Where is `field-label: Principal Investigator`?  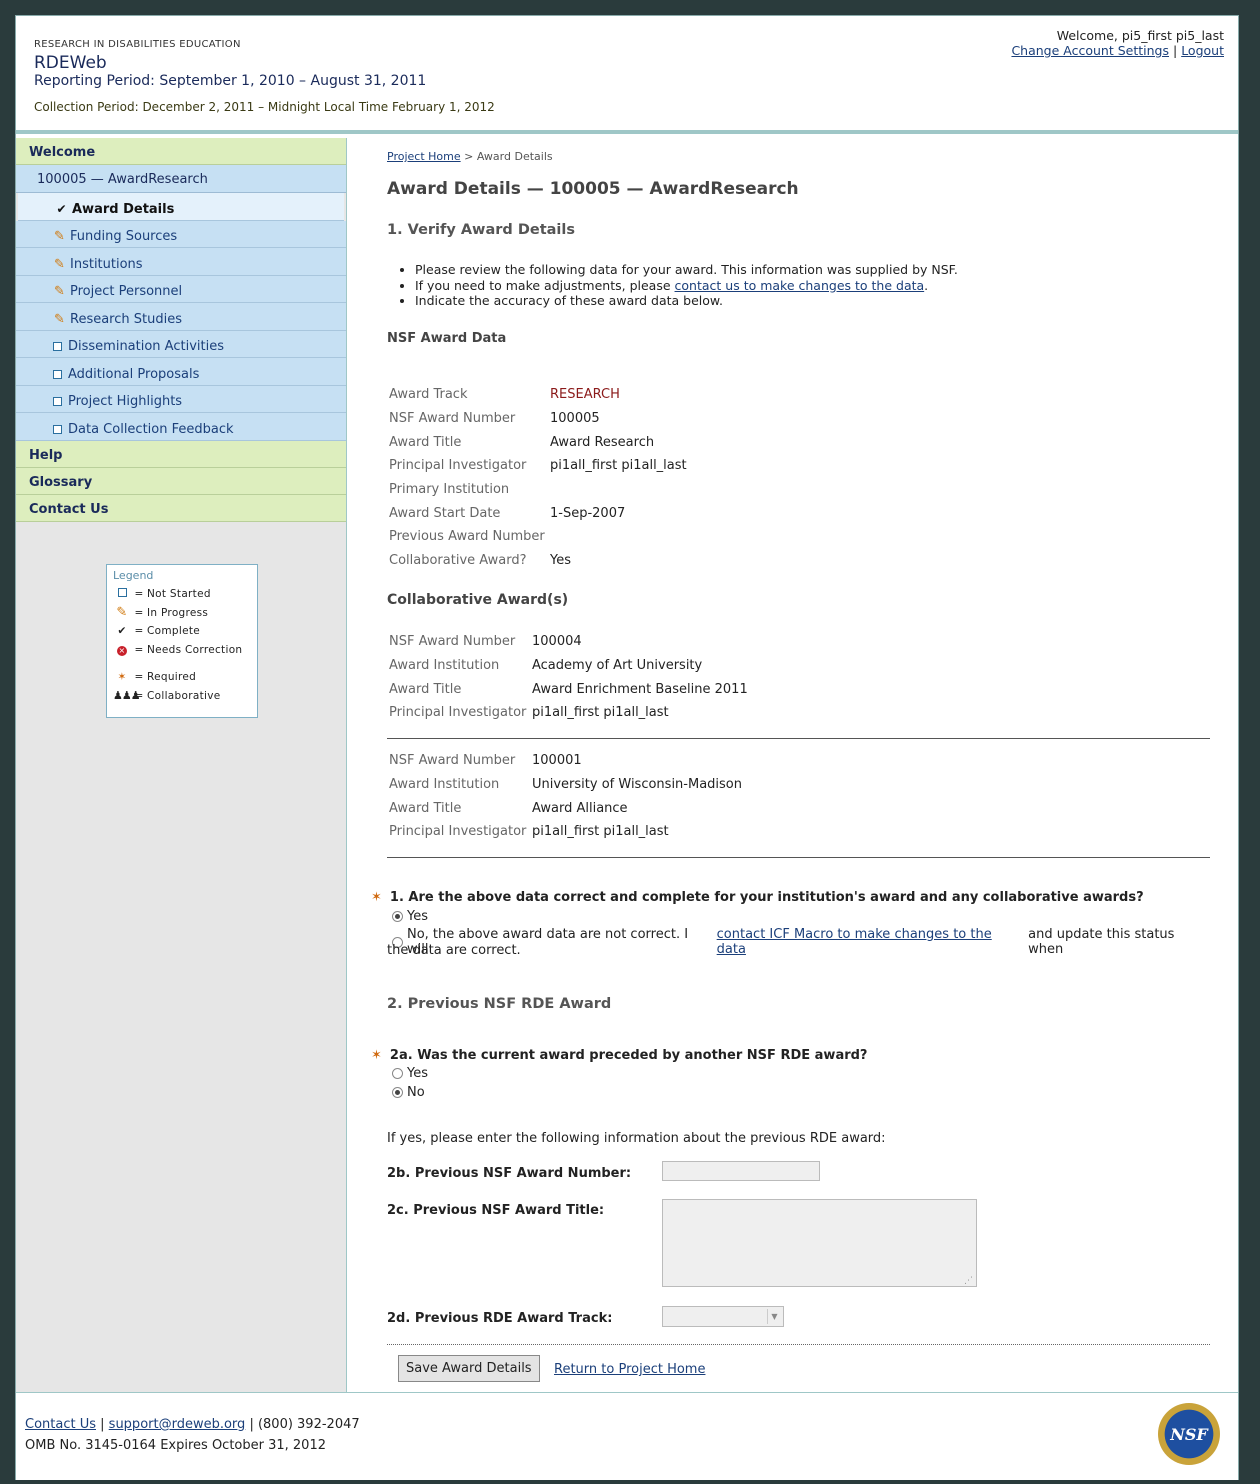
field-label: Principal Investigator is located at coordinates (458, 713).